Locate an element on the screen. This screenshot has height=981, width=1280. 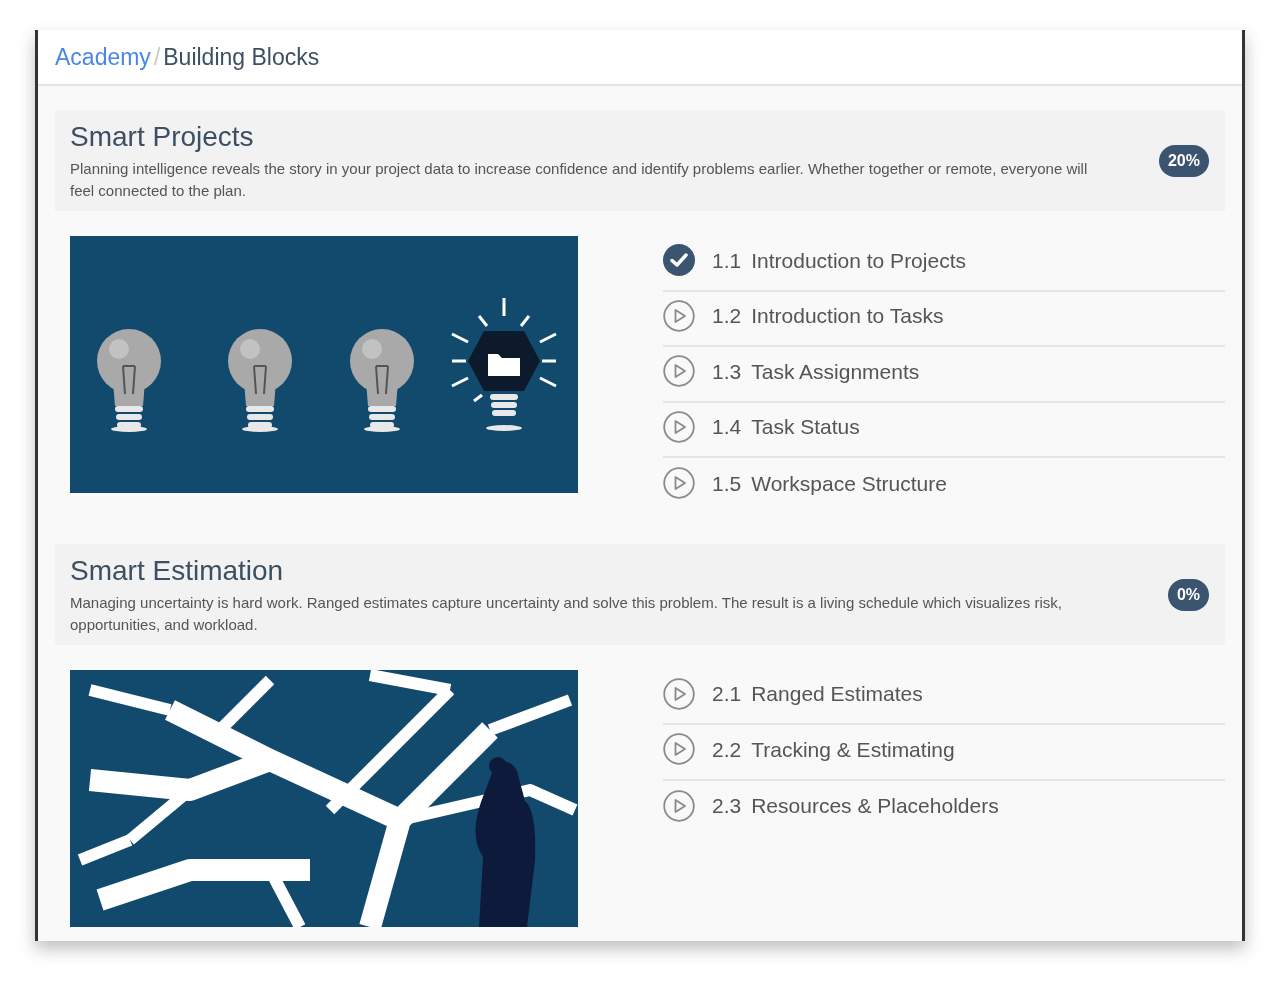
progress-badge: 0% is located at coordinates (1188, 594).